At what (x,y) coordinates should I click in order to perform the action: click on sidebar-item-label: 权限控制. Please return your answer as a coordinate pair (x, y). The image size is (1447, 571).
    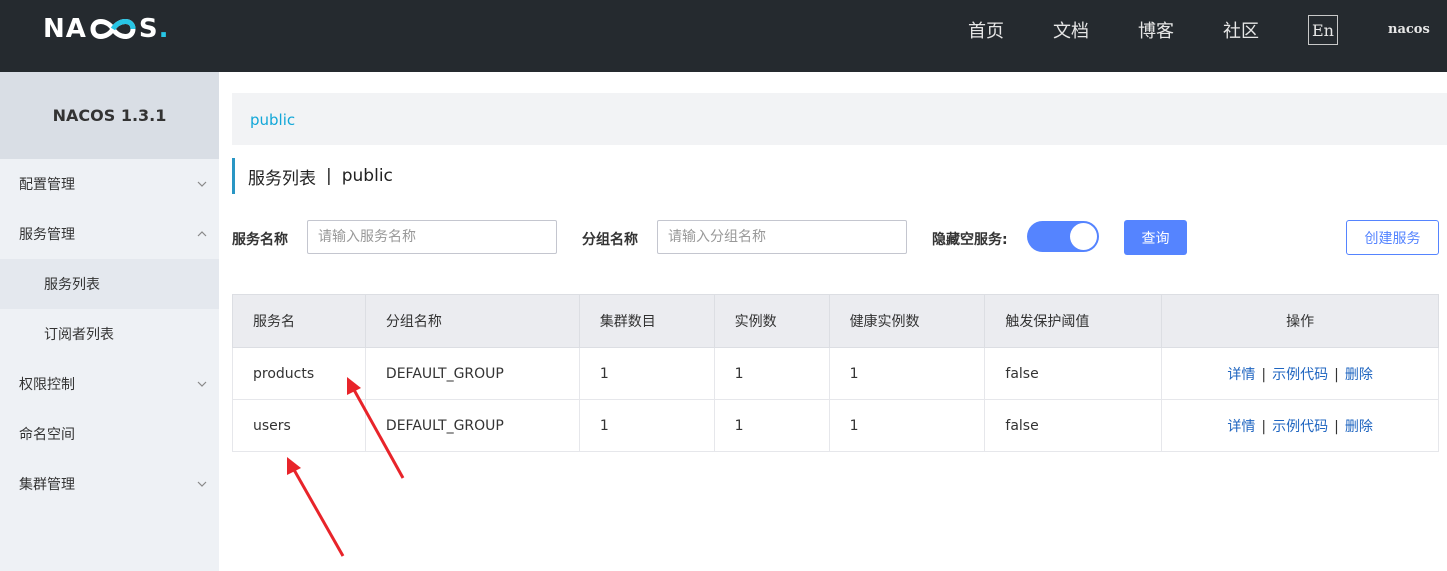
    Looking at the image, I should click on (47, 385).